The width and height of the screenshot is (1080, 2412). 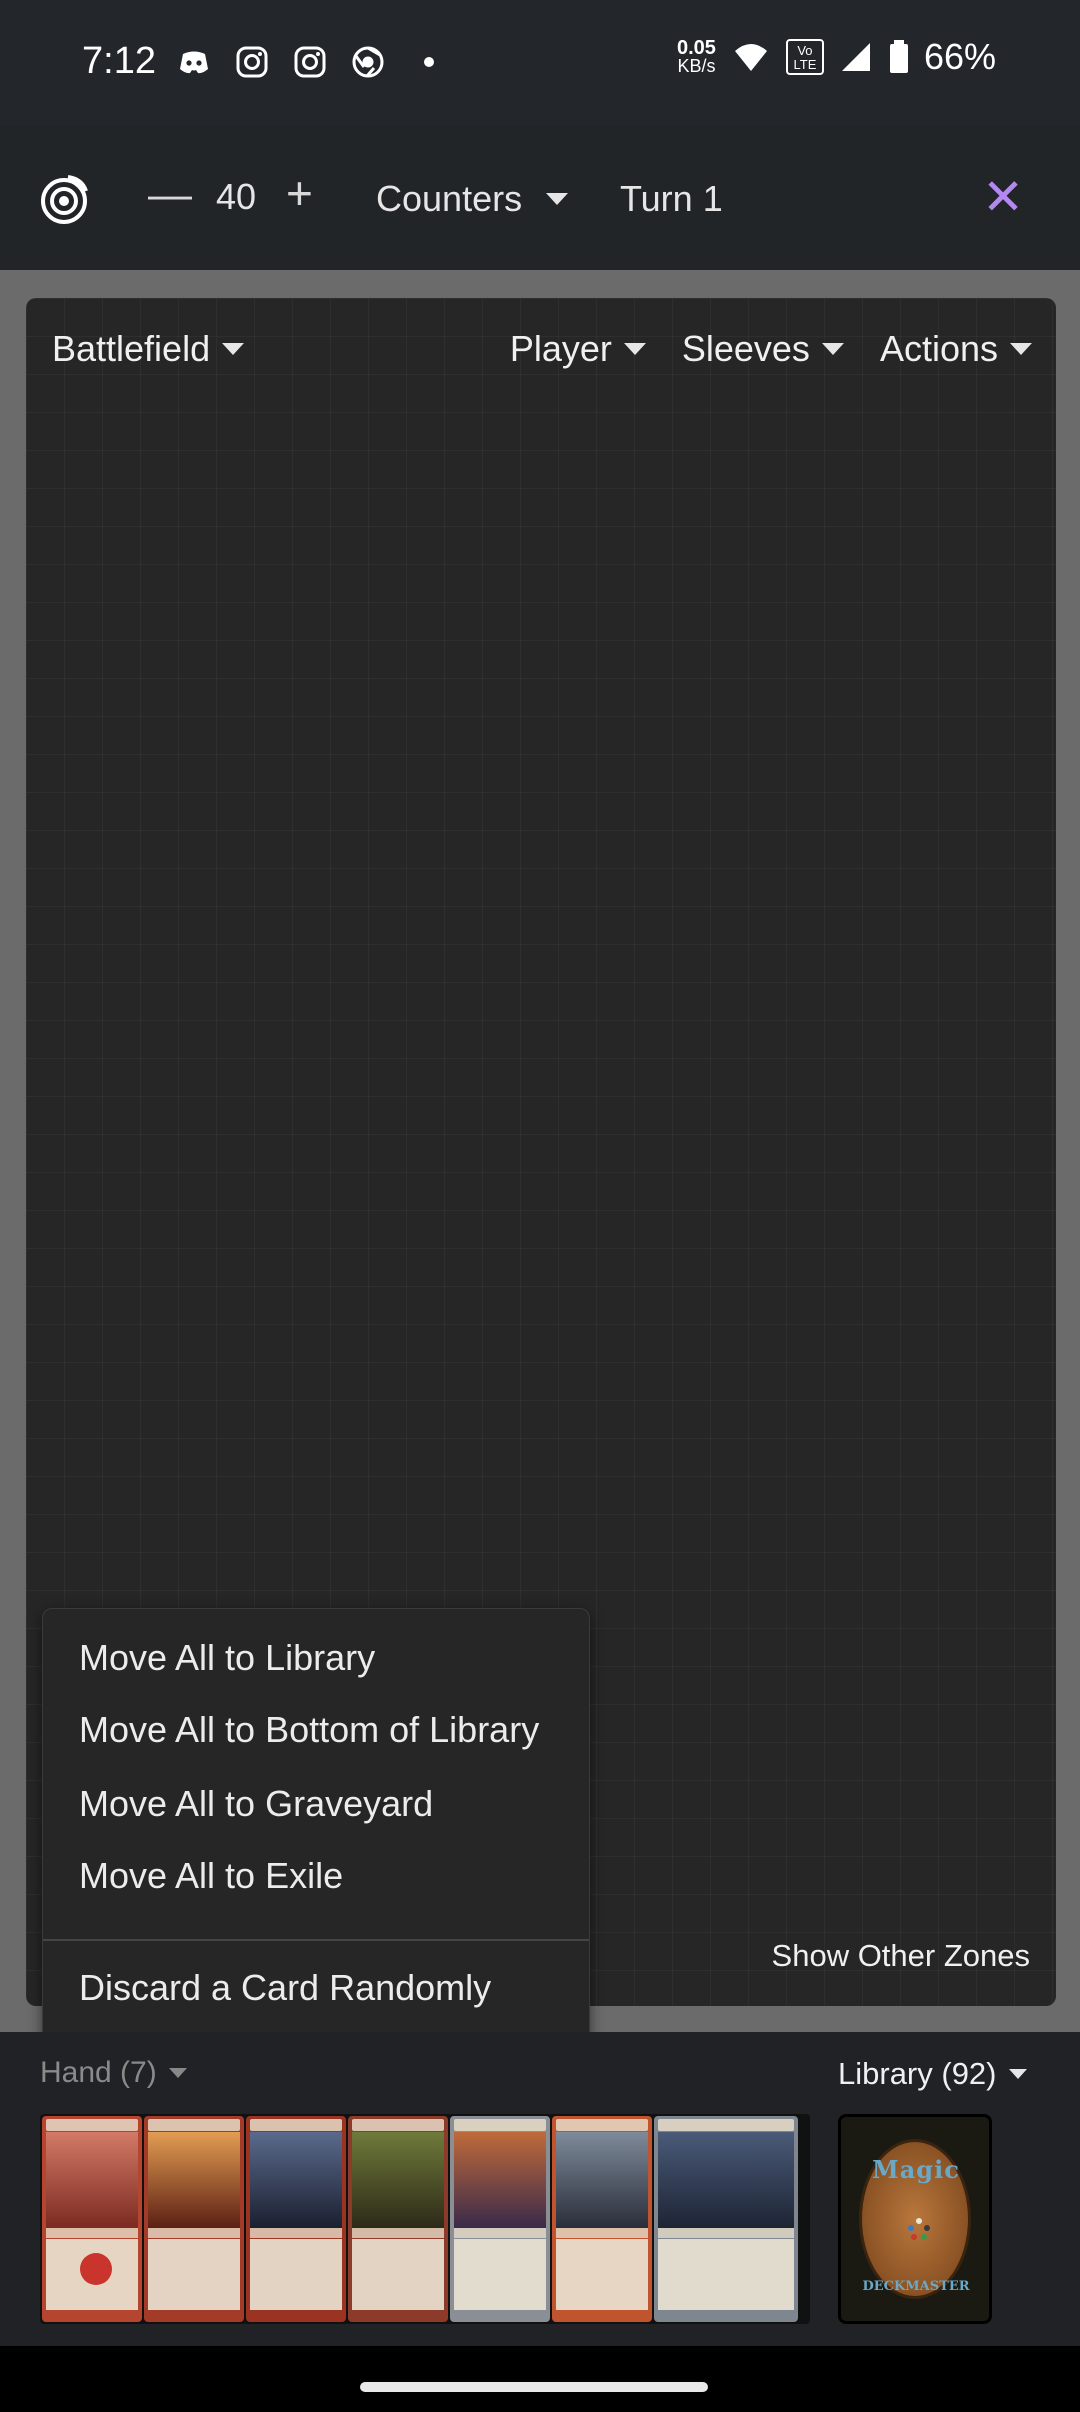 I want to click on app-header: — 40 + Counters Turn 1 ✕, so click(x=540, y=198).